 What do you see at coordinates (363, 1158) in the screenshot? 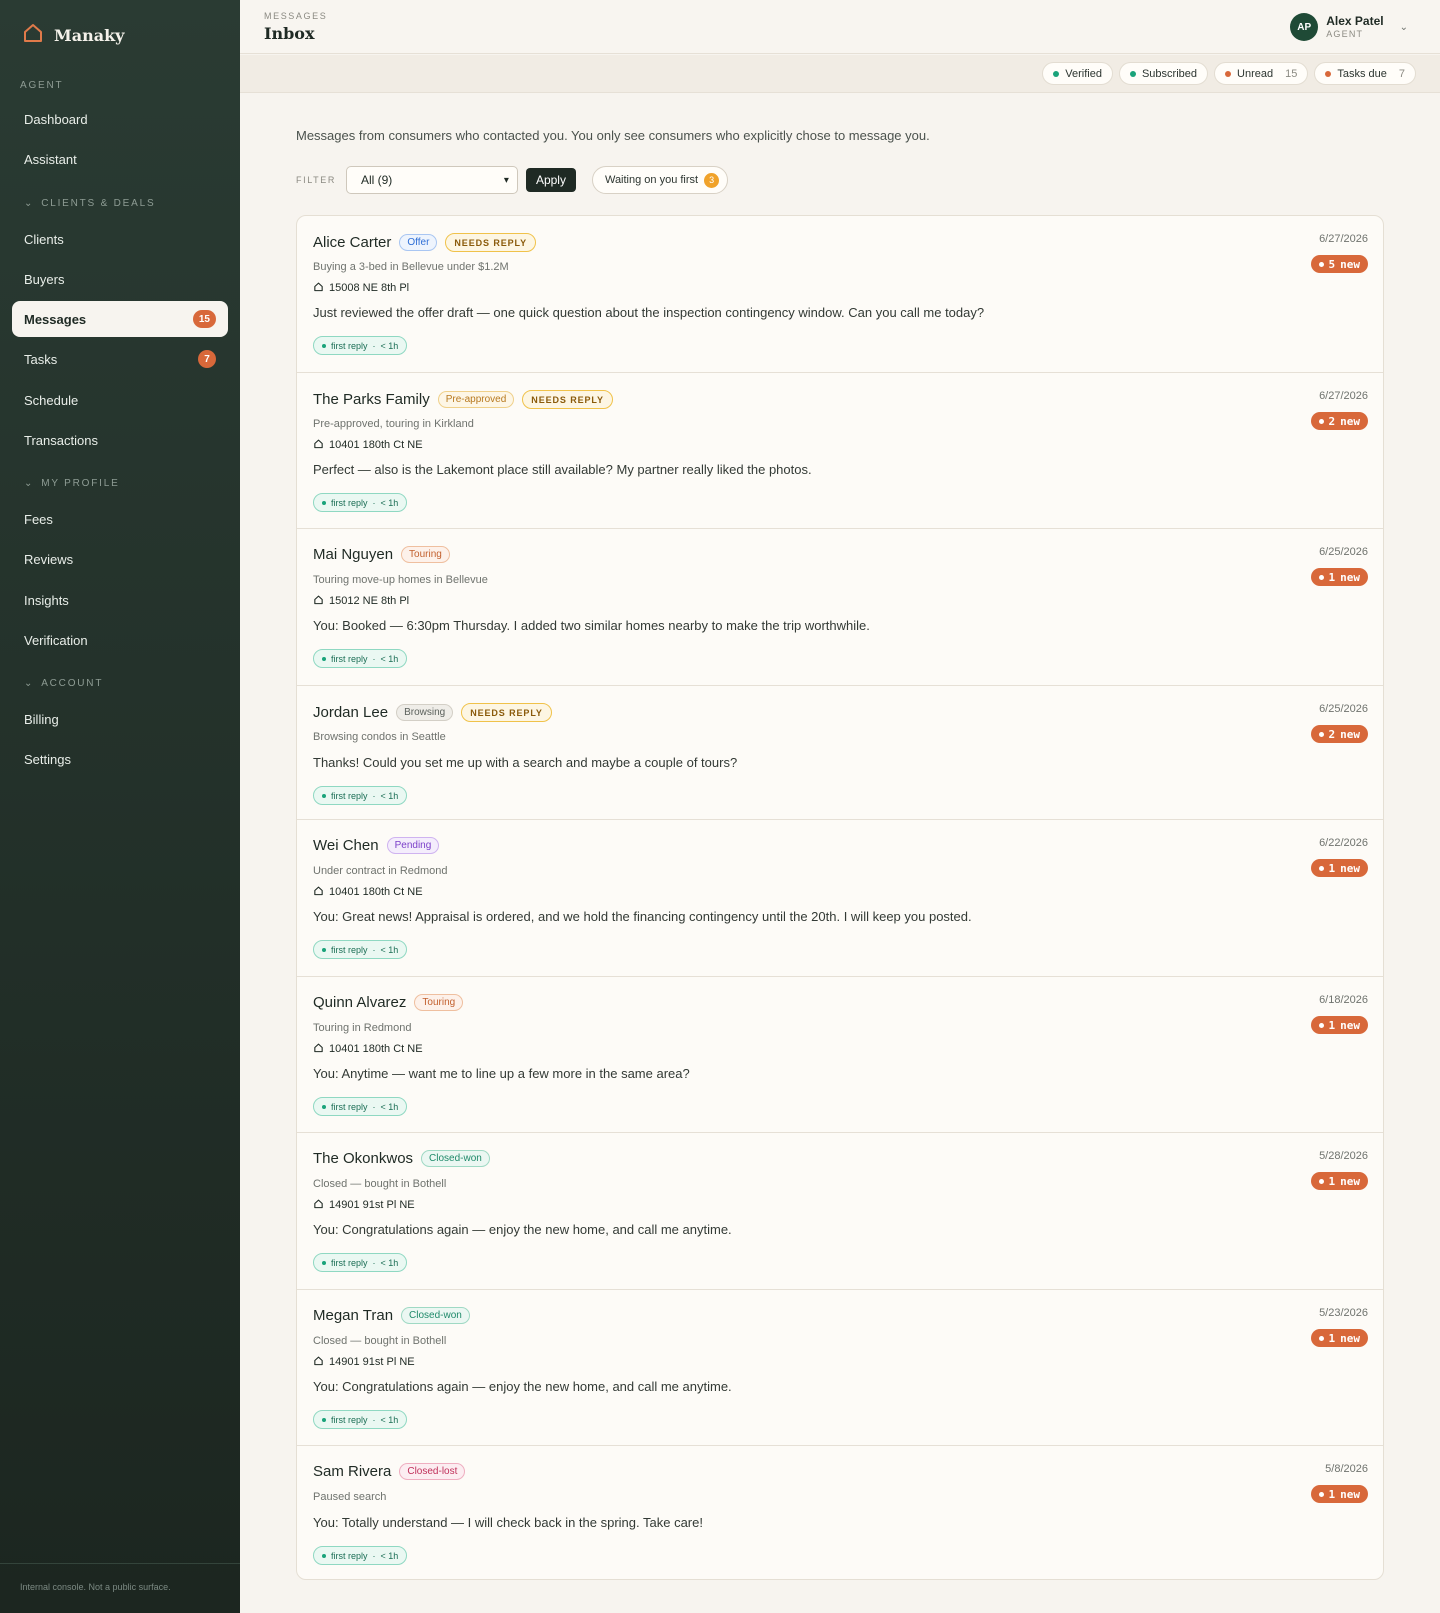
I see `contact-name: The Okonkwos` at bounding box center [363, 1158].